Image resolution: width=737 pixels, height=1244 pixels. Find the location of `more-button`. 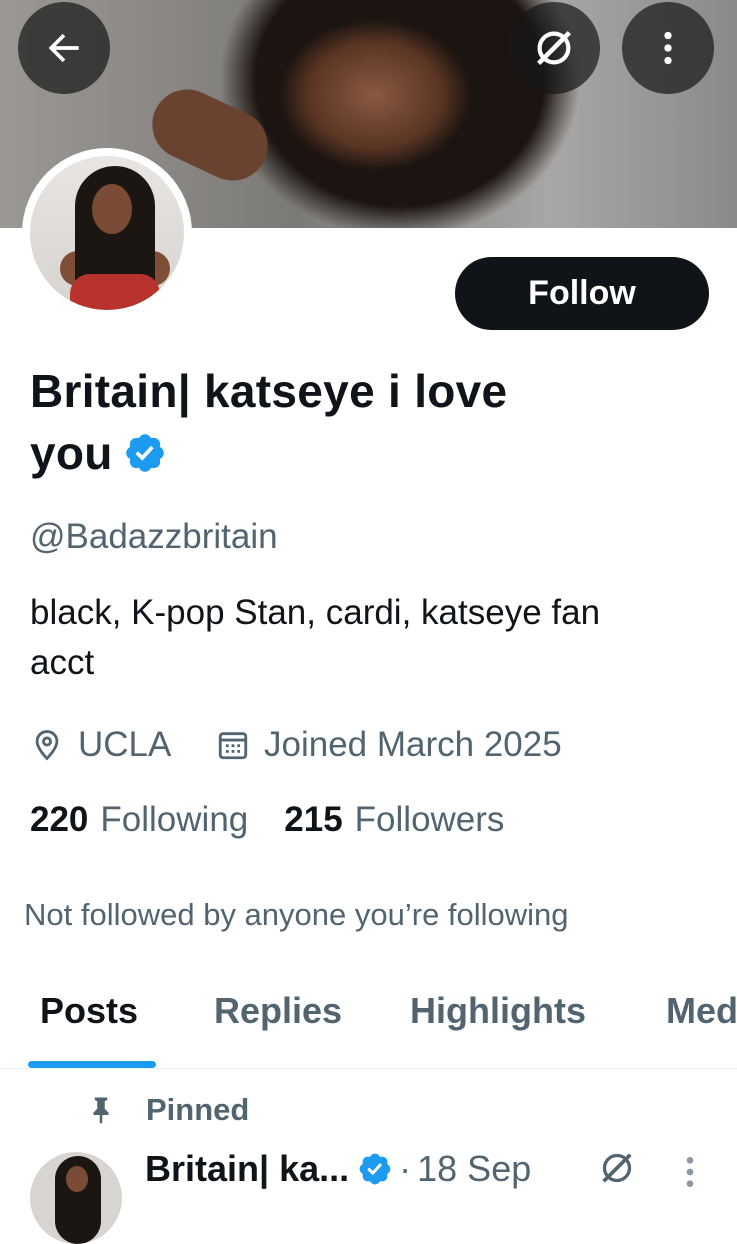

more-button is located at coordinates (668, 48).